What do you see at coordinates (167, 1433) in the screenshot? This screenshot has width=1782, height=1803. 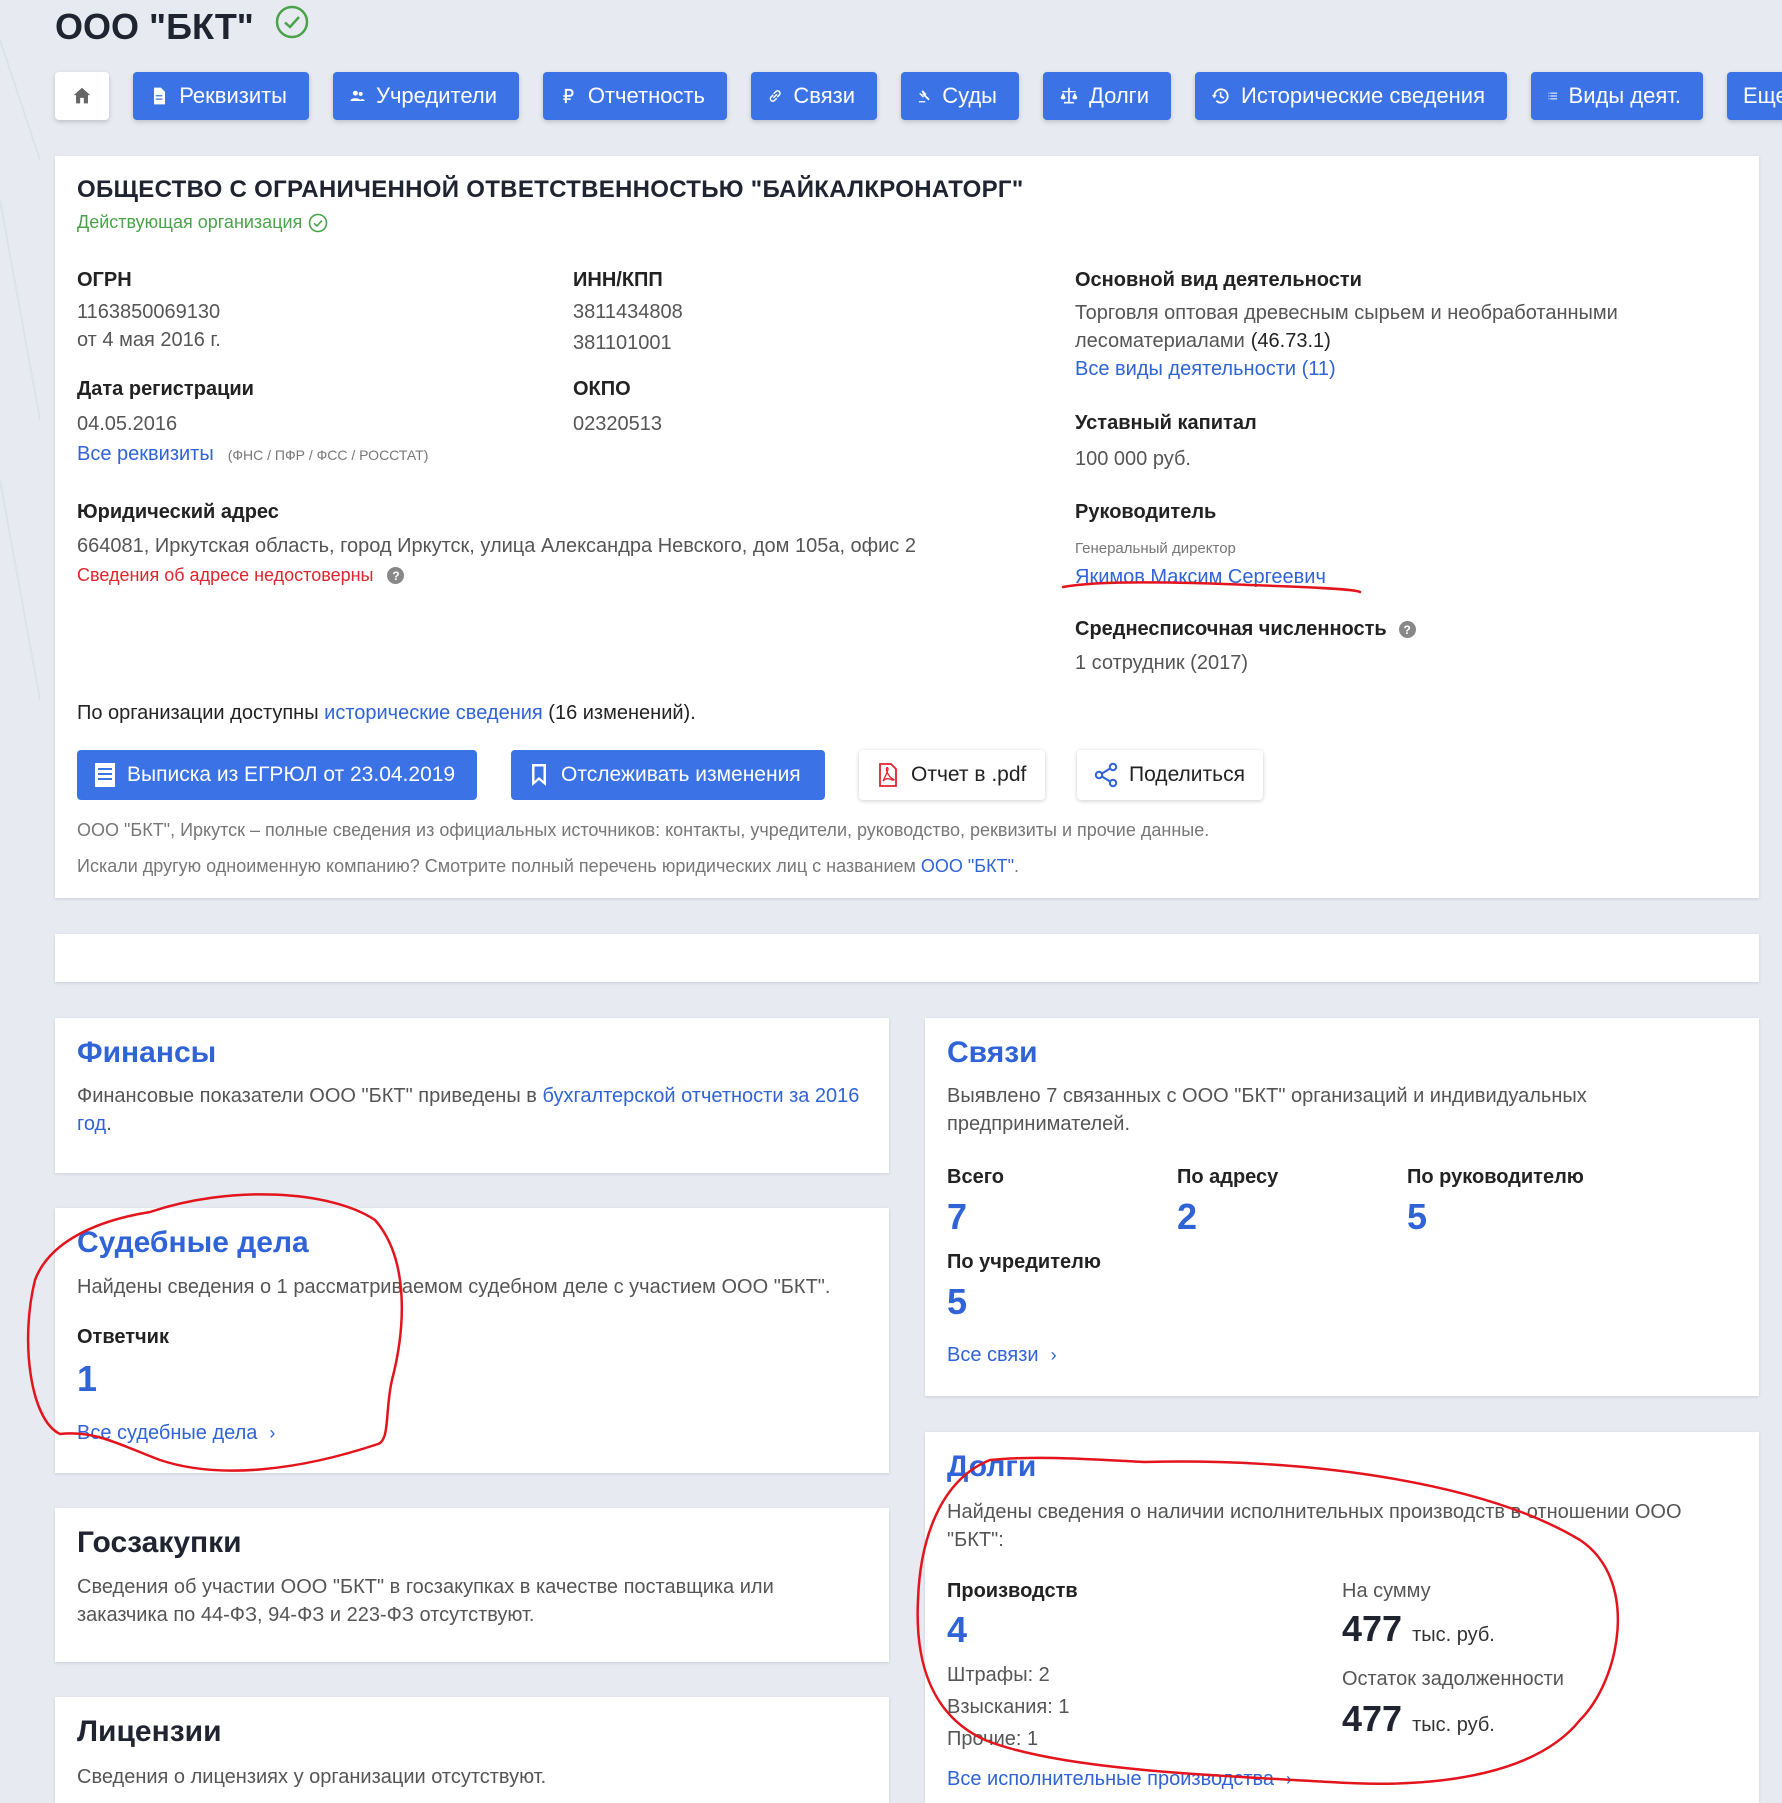 I see `all-courts-label: Все судебные дела` at bounding box center [167, 1433].